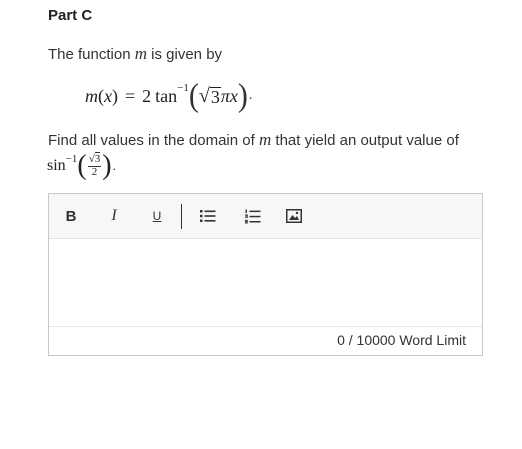 Image resolution: width=522 pixels, height=449 pixels. I want to click on bold-button: B, so click(71, 216).